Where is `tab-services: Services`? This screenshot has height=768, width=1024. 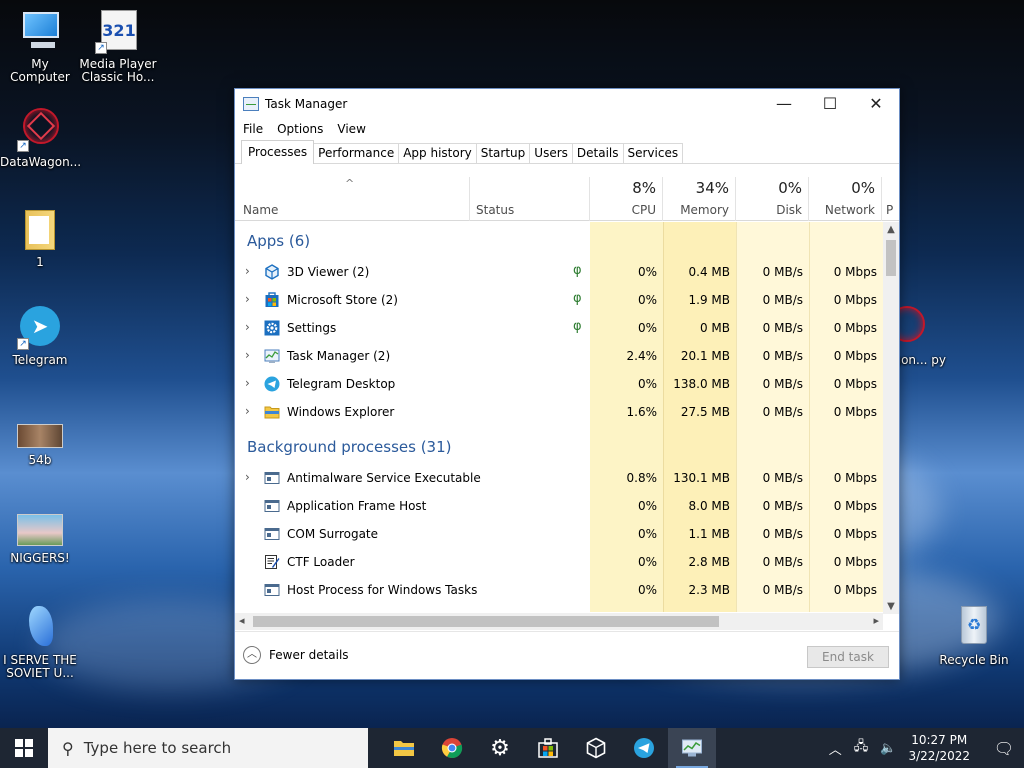
tab-services: Services is located at coordinates (653, 153).